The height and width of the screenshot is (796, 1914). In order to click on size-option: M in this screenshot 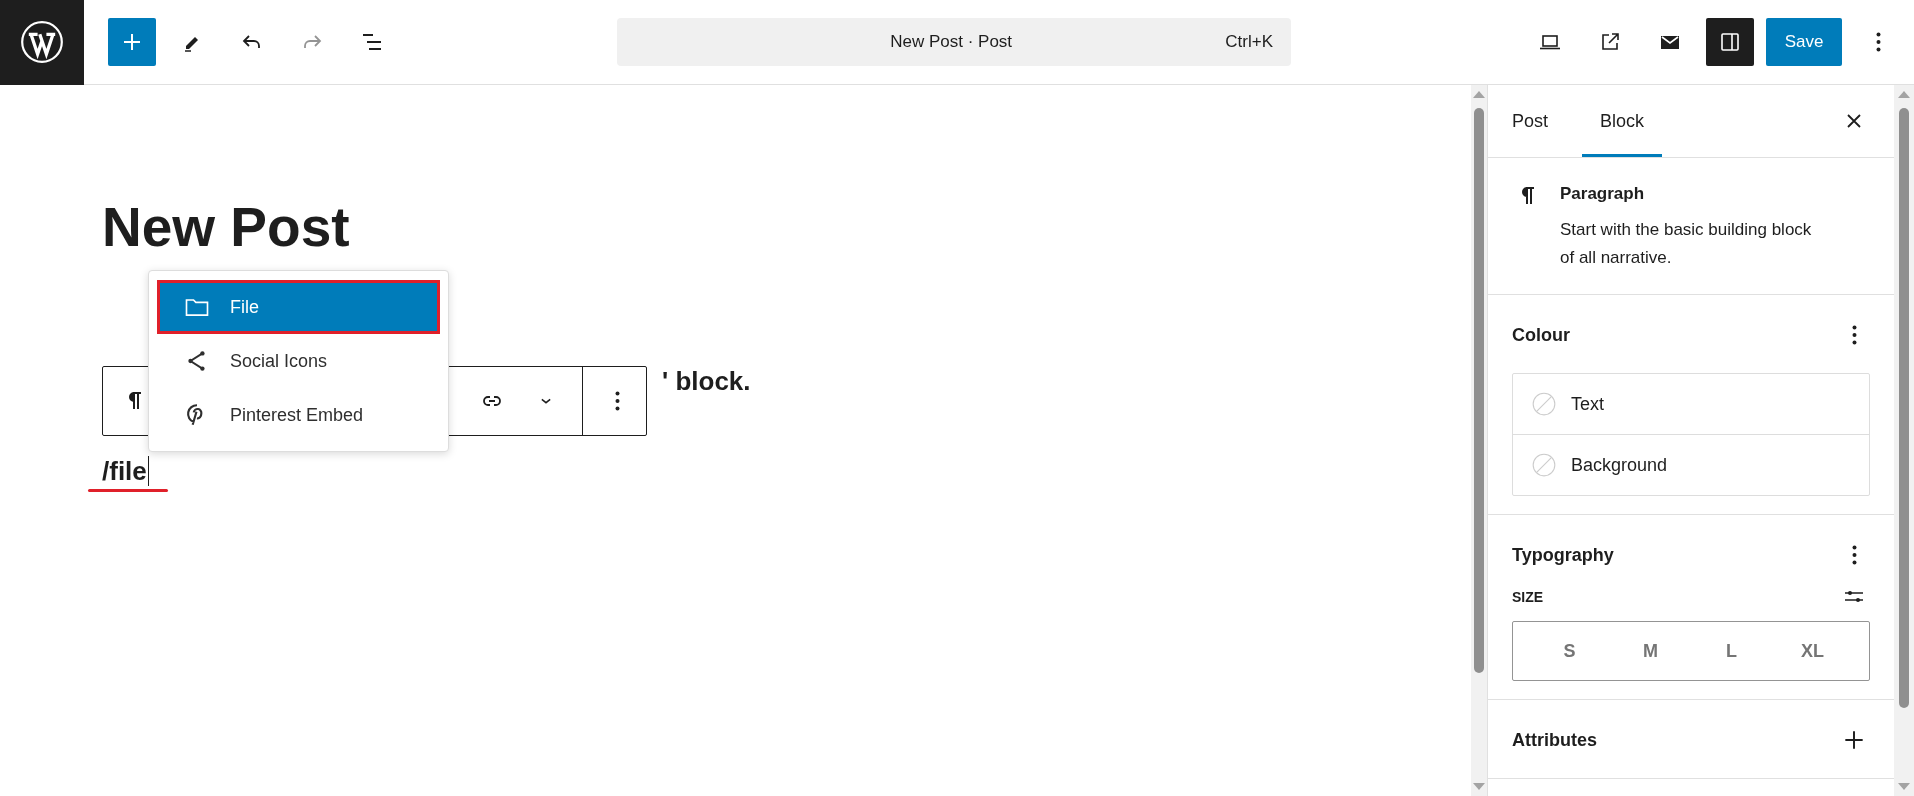, I will do `click(1650, 651)`.